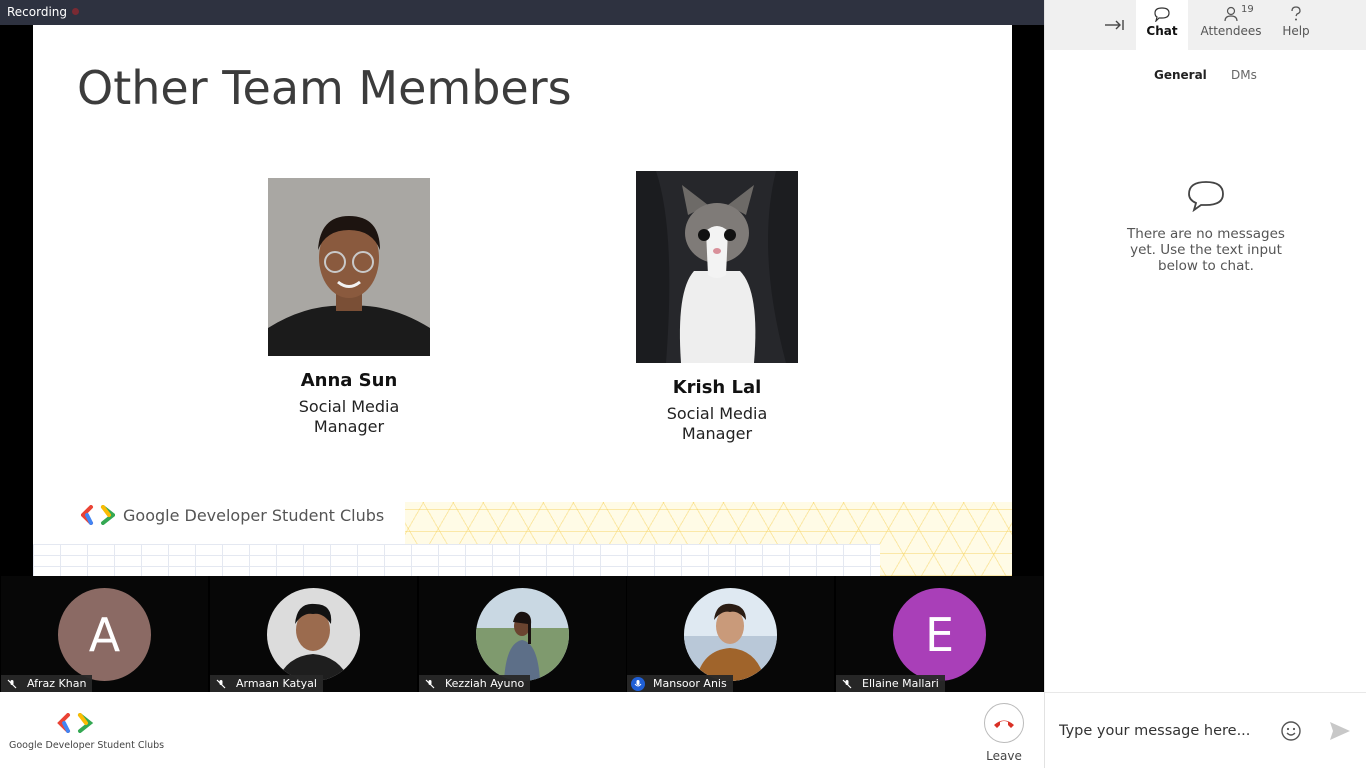 The height and width of the screenshot is (768, 1366). I want to click on participant-tile: Armaan Katyal, so click(313, 634).